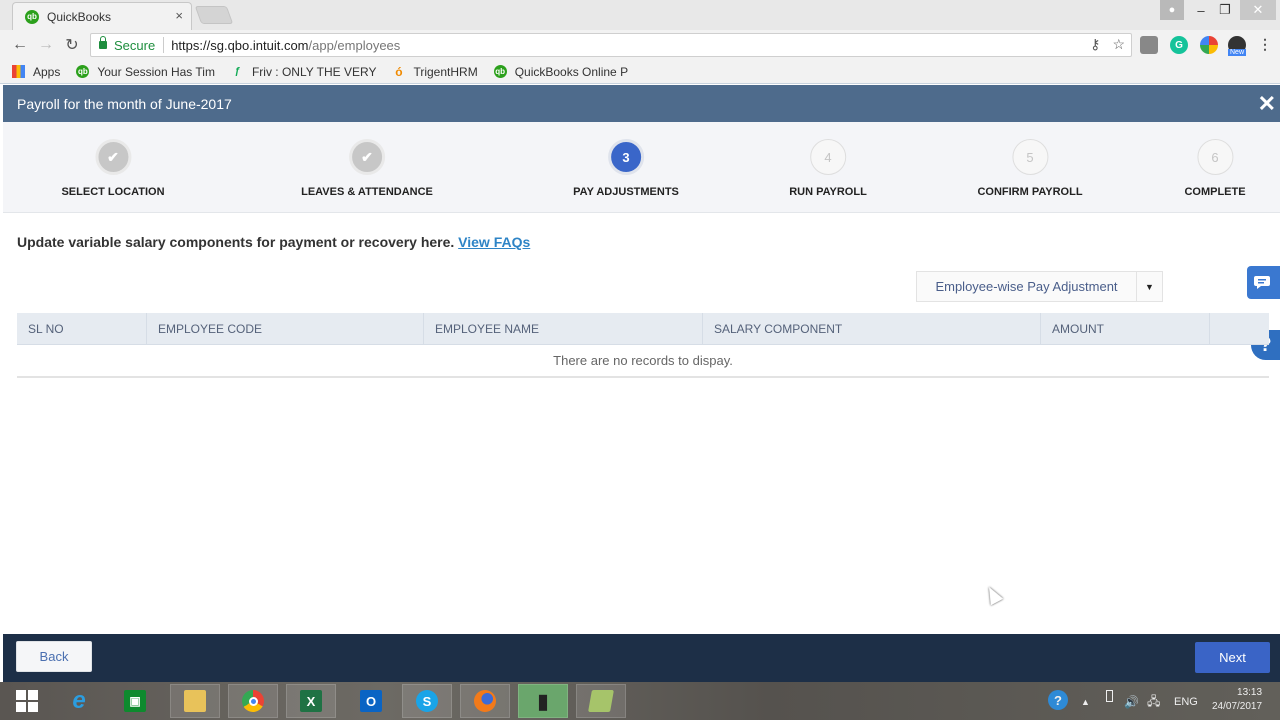 Image resolution: width=1280 pixels, height=720 pixels. What do you see at coordinates (311, 701) in the screenshot?
I see `taskbar-excel: X` at bounding box center [311, 701].